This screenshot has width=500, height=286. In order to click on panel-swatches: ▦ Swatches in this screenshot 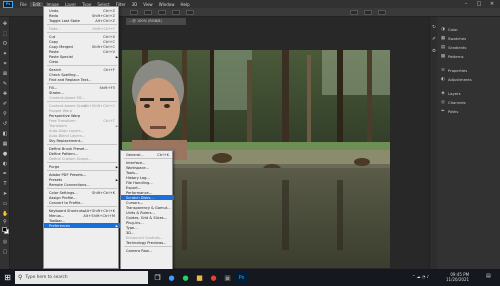, I will do `click(453, 38)`.